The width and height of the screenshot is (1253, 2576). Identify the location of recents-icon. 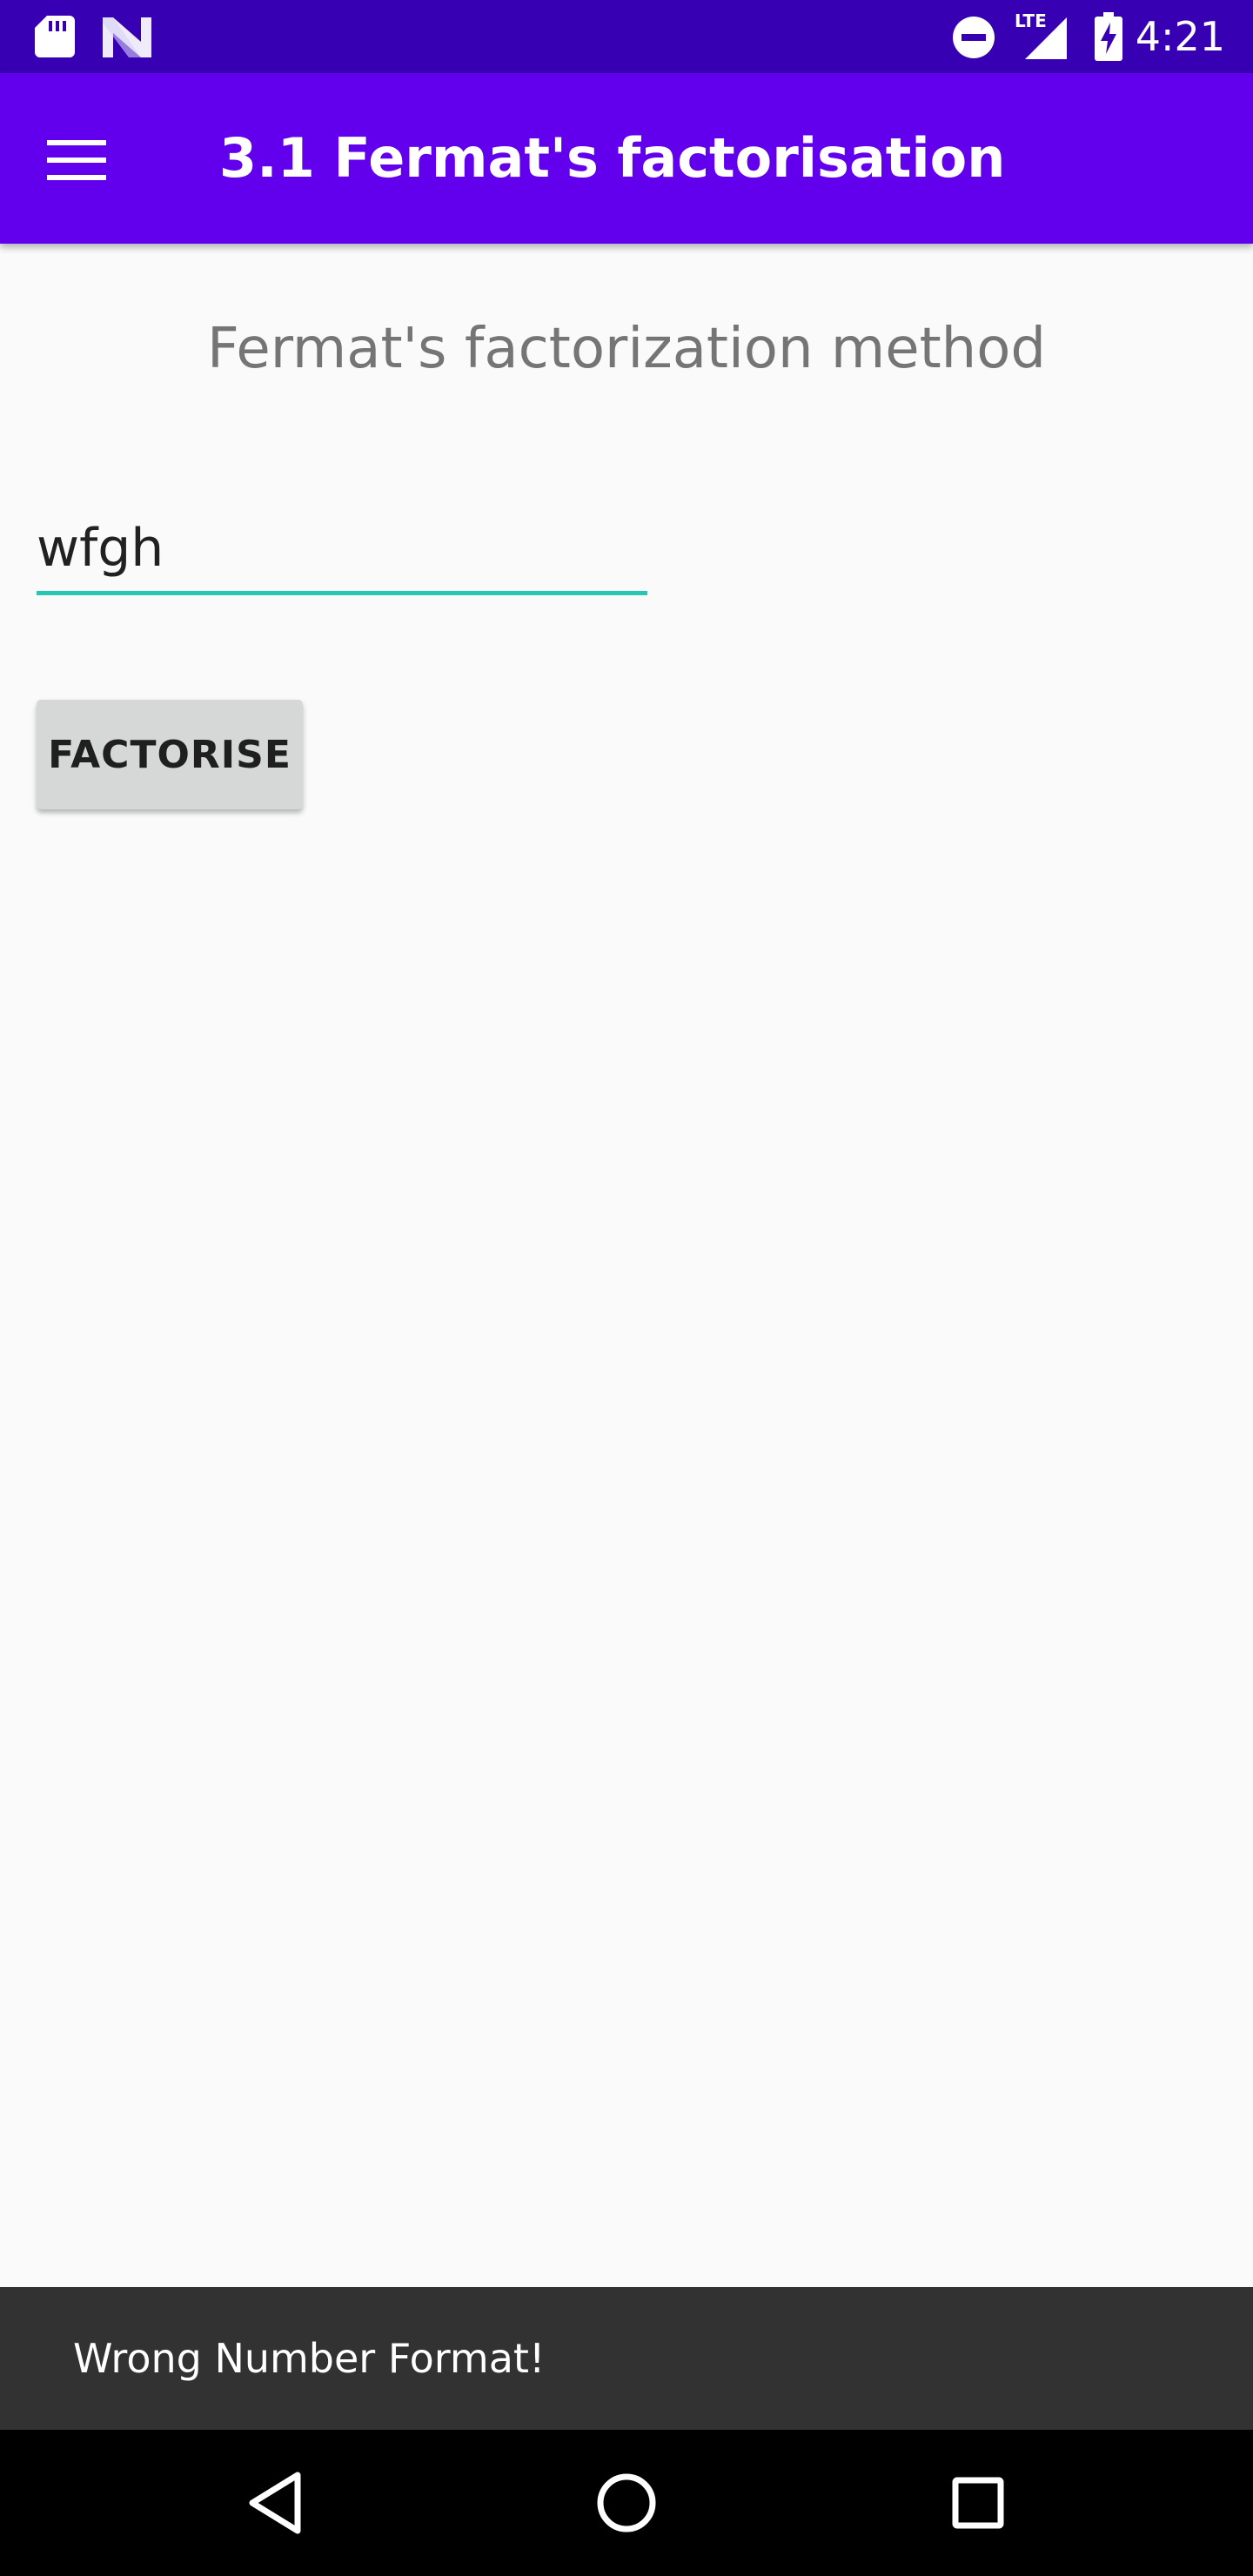
(978, 2503).